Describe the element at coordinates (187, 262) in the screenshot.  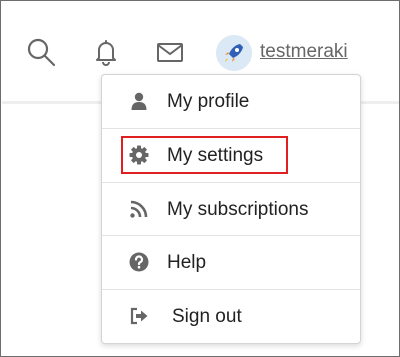
I see `menu-item-label: Help` at that location.